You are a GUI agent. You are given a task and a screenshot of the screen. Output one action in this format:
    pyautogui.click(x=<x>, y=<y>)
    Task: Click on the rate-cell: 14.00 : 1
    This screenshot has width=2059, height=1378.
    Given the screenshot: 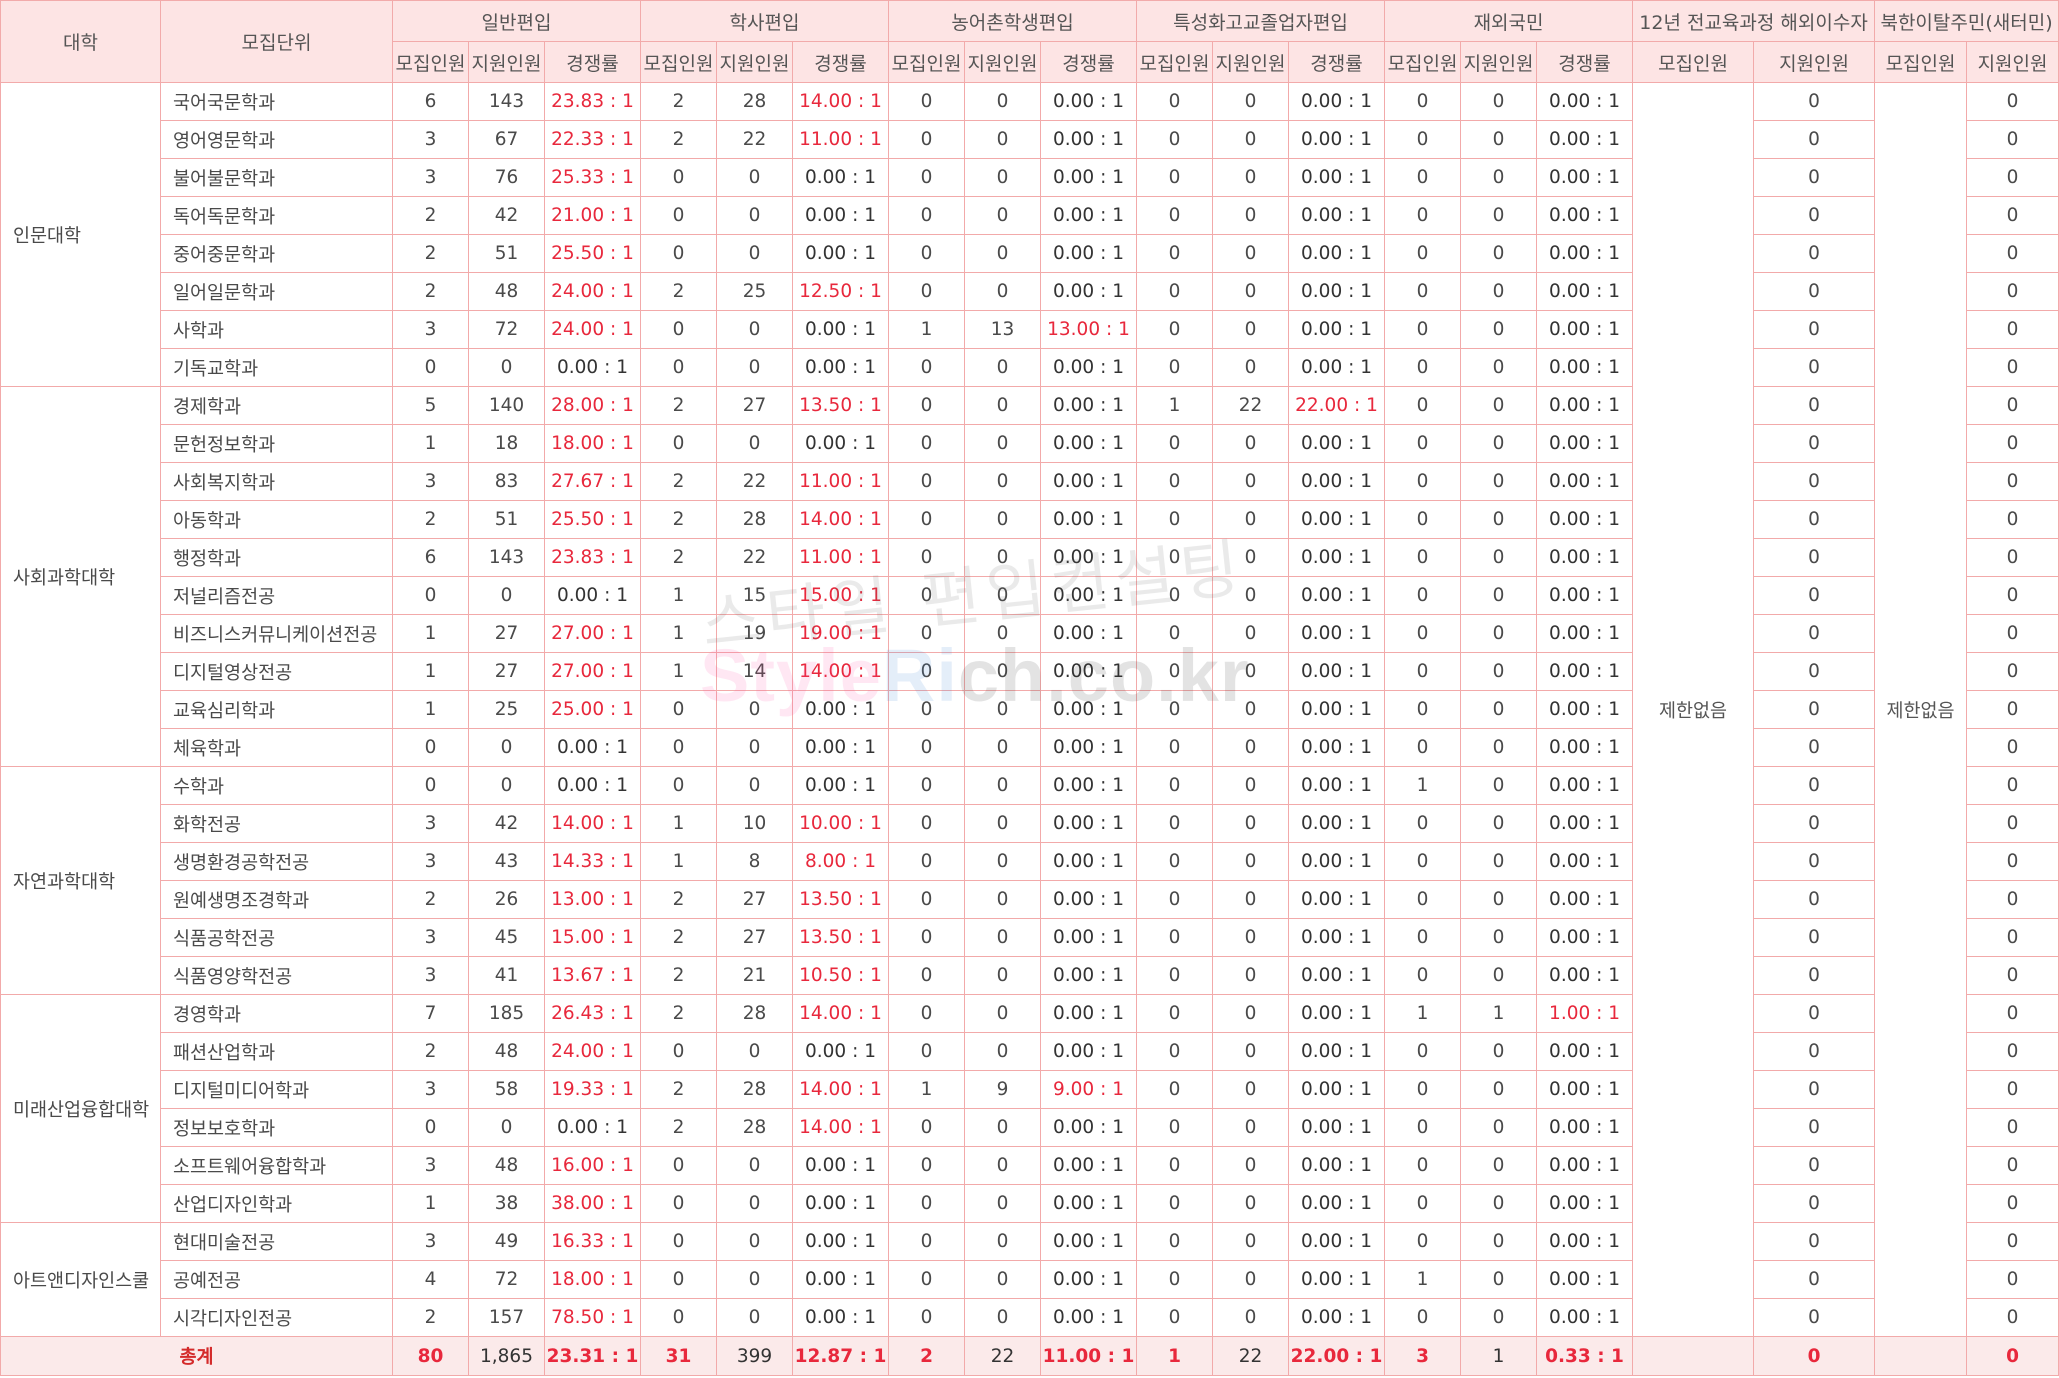 What is the action you would take?
    pyautogui.click(x=840, y=671)
    